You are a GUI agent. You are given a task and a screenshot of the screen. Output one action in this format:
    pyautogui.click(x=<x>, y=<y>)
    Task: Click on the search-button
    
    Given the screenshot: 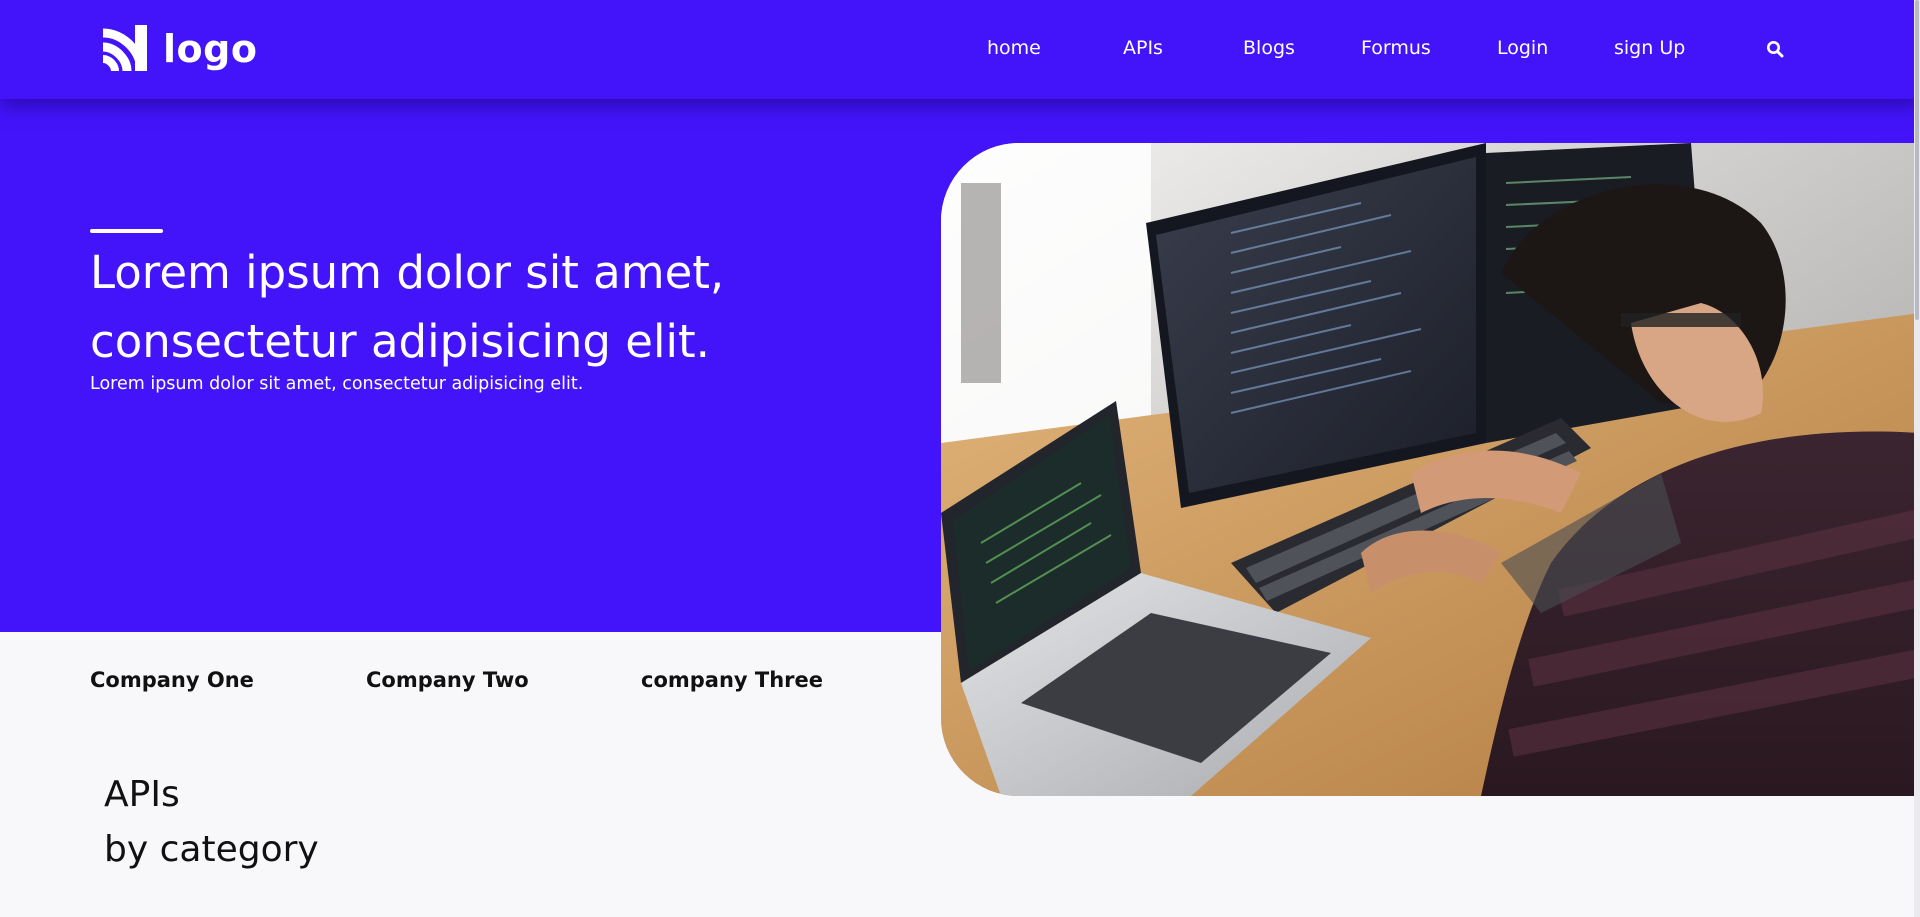 What is the action you would take?
    pyautogui.click(x=1775, y=49)
    